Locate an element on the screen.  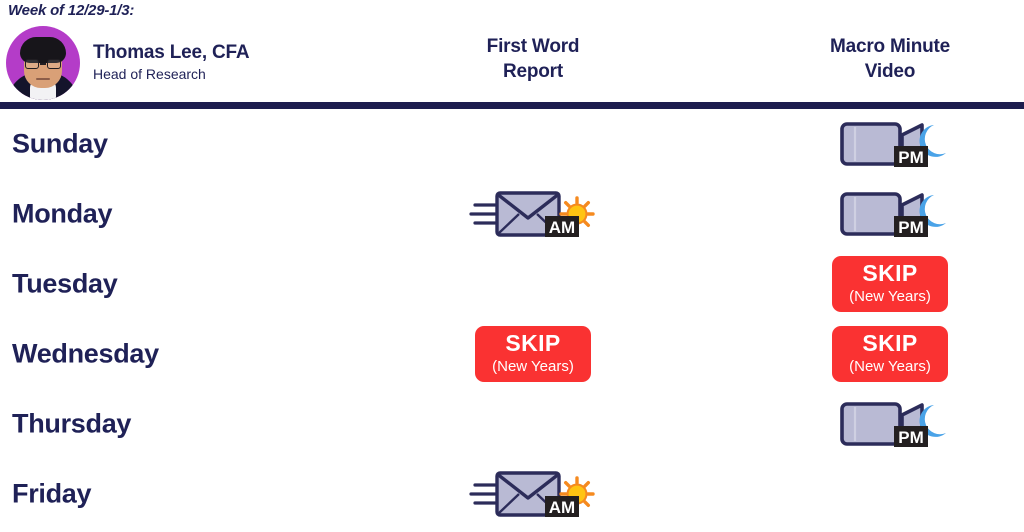
header-divider is located at coordinates (512, 105).